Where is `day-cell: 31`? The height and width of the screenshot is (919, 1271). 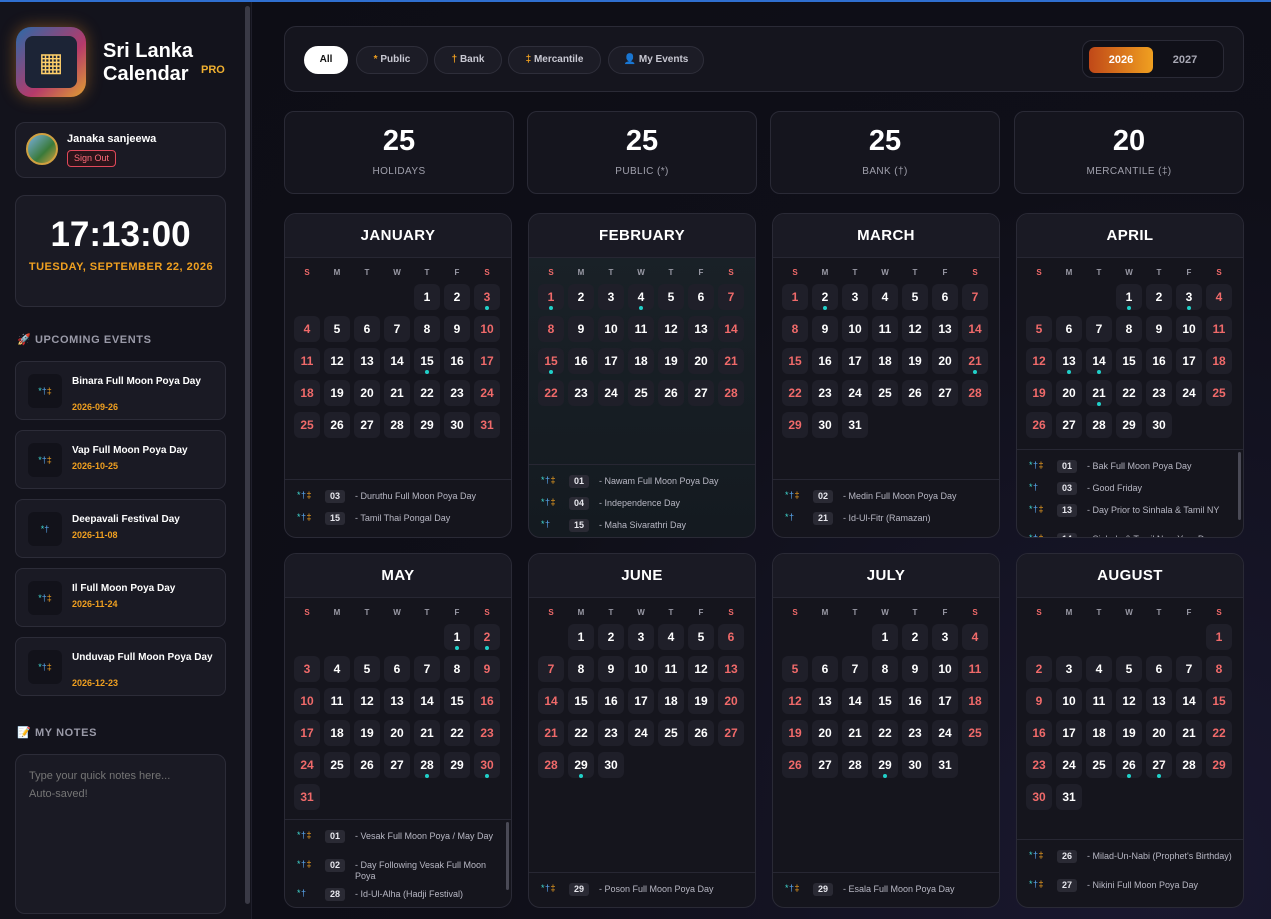 day-cell: 31 is located at coordinates (487, 425).